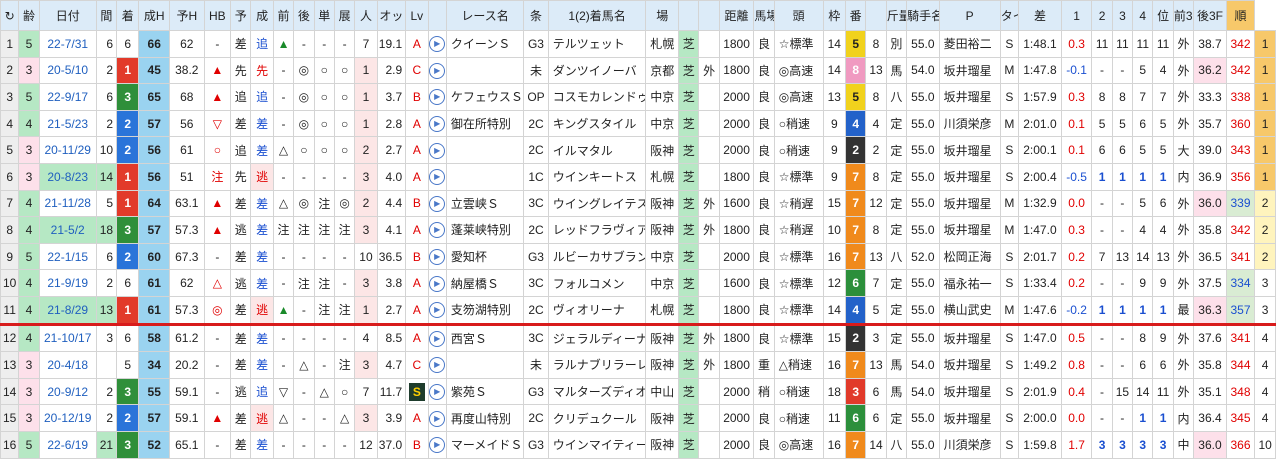  I want to click on column-header: ↻, so click(10, 15).